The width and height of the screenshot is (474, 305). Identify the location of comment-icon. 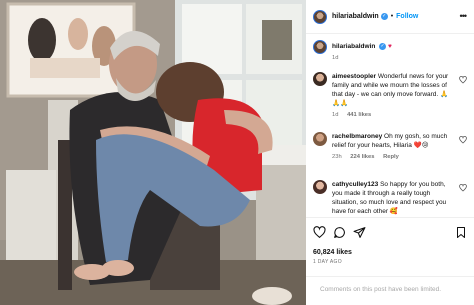
(339, 232).